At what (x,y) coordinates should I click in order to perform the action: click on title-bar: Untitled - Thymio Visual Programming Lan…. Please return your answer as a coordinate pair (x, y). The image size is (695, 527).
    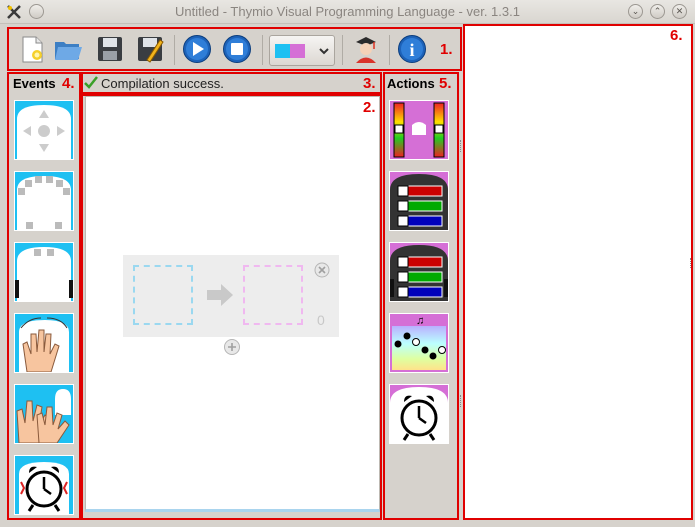
    Looking at the image, I should click on (347, 12).